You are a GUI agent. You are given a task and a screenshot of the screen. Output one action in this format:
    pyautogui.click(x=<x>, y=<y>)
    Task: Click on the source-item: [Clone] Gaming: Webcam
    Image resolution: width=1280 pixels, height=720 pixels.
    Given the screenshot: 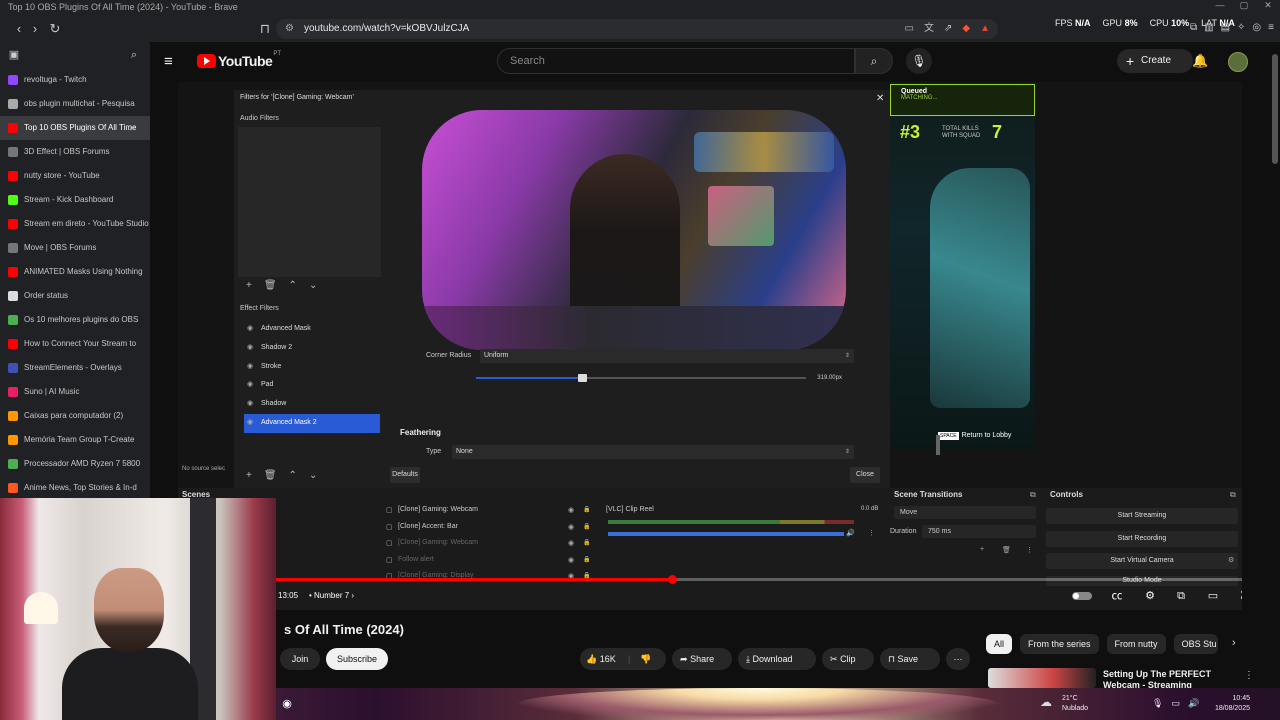 What is the action you would take?
    pyautogui.click(x=438, y=542)
    